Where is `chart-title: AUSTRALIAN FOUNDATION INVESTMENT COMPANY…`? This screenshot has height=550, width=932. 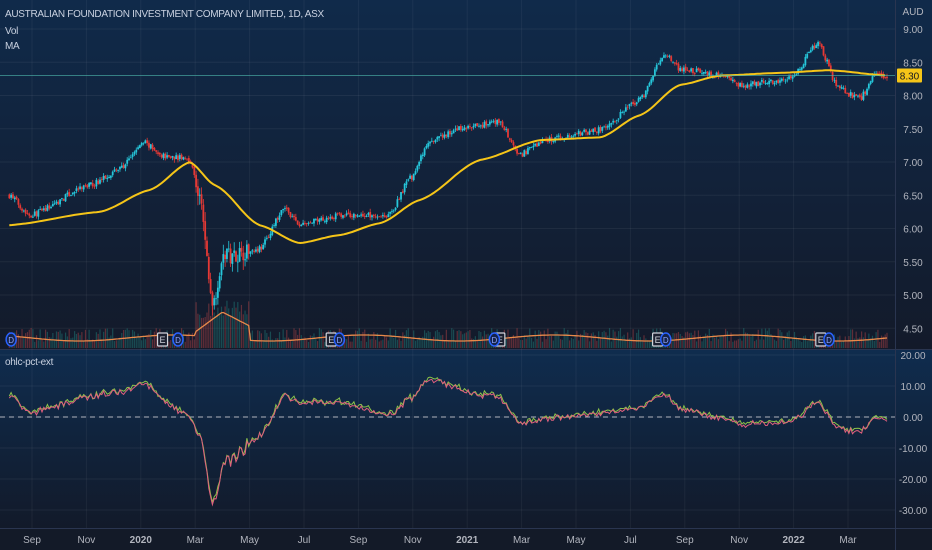
chart-title: AUSTRALIAN FOUNDATION INVESTMENT COMPANY… is located at coordinates (164, 14).